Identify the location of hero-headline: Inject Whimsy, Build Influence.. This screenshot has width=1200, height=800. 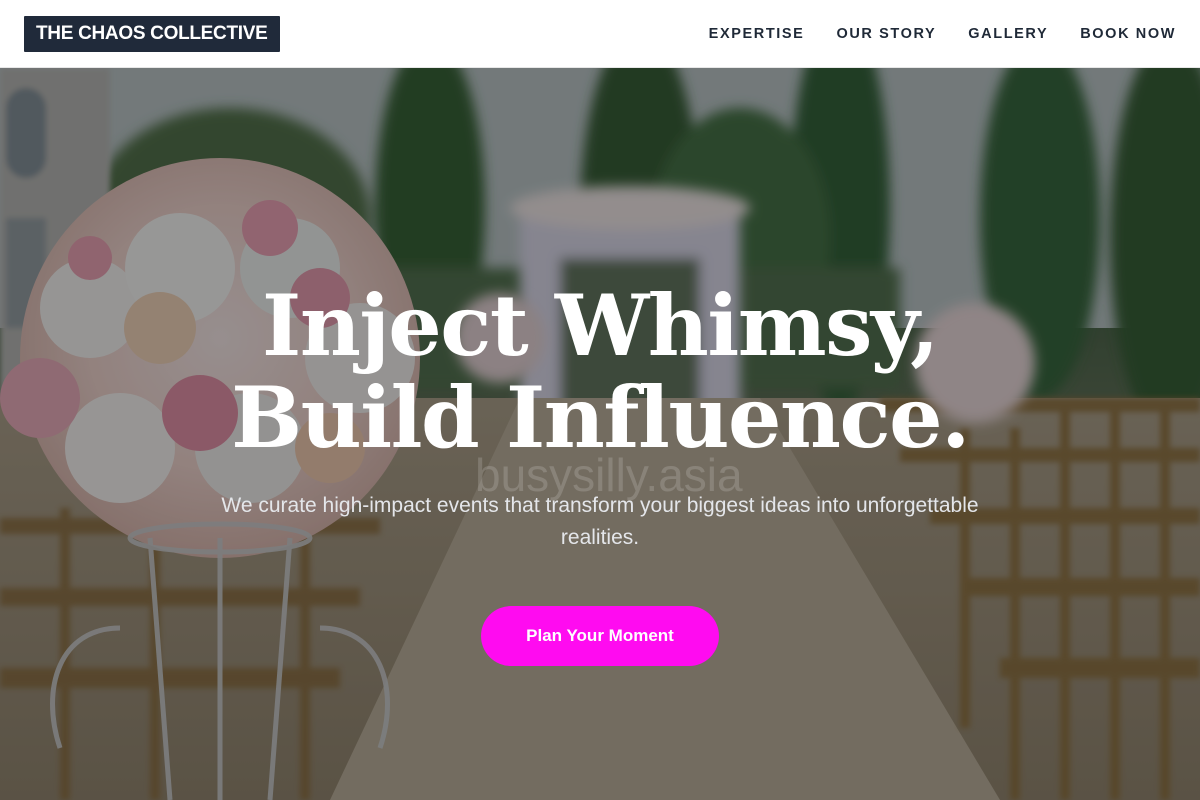
(600, 371).